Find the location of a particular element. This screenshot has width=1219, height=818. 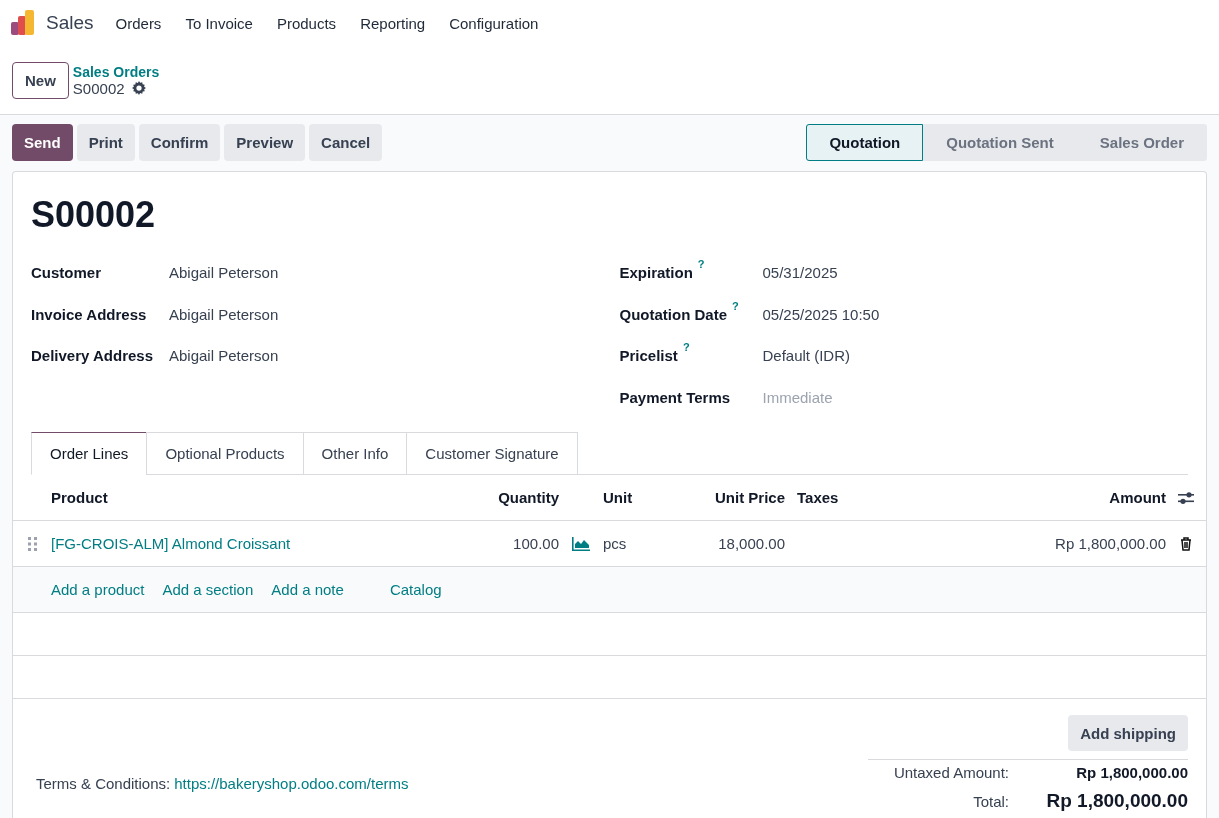

menu-item: Configuration is located at coordinates (494, 23).